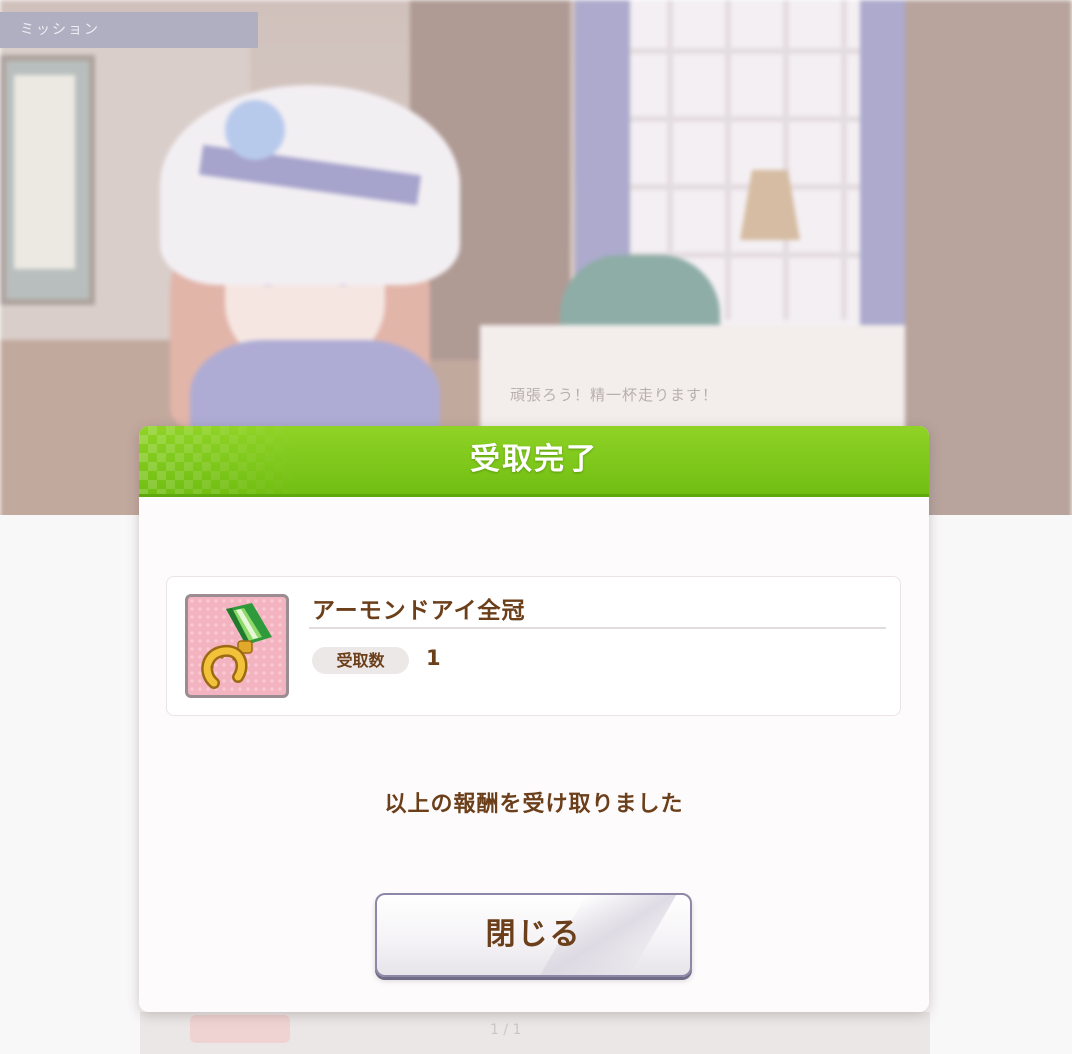  Describe the element at coordinates (533, 646) in the screenshot. I see `reward-card: アーモンドアイ全冠 受取数 1` at that location.